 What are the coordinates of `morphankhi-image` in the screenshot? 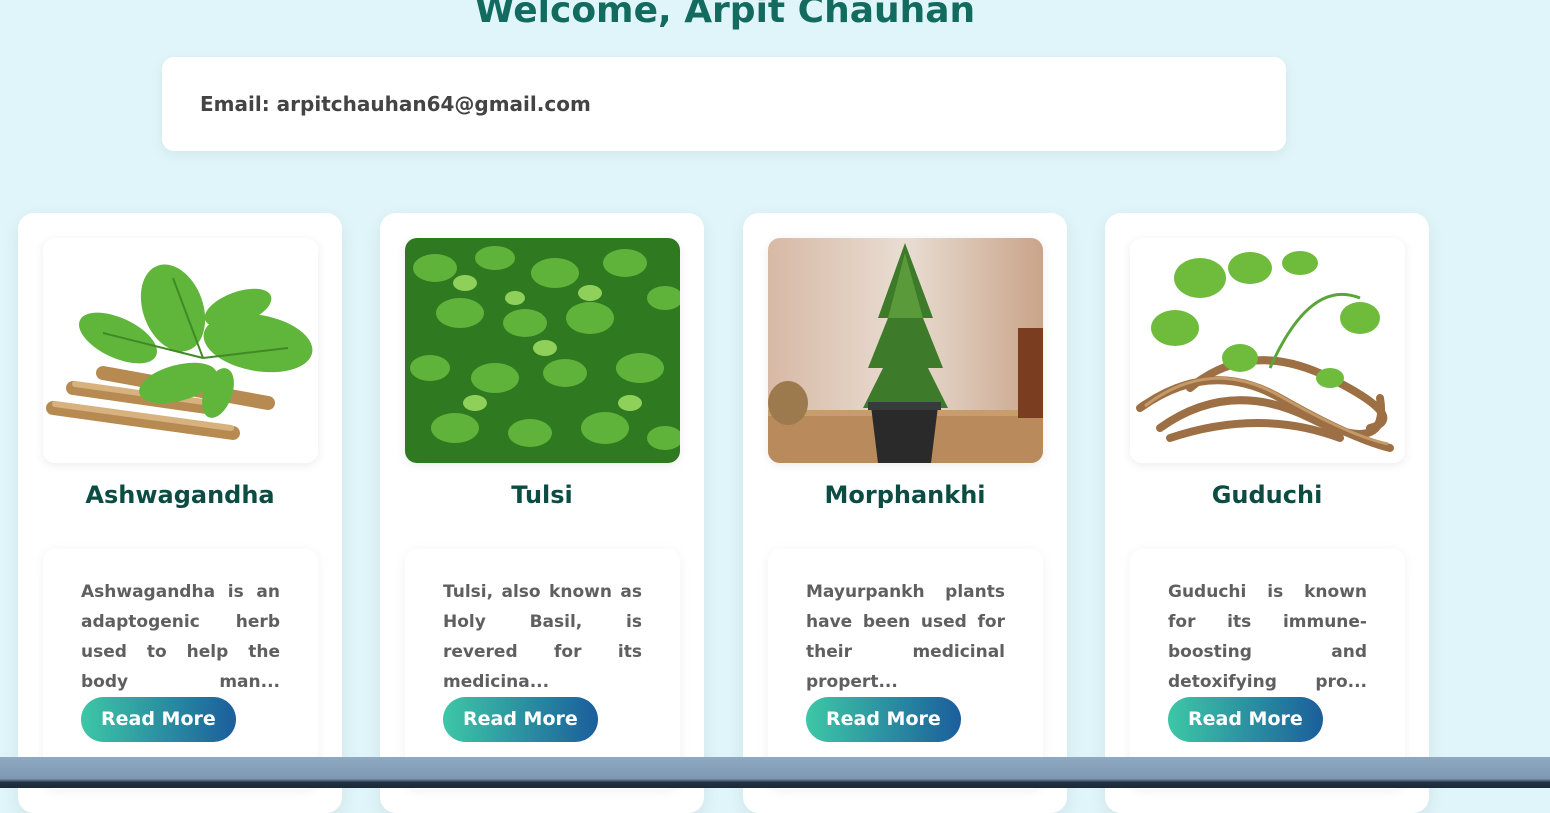 It's located at (905, 350).